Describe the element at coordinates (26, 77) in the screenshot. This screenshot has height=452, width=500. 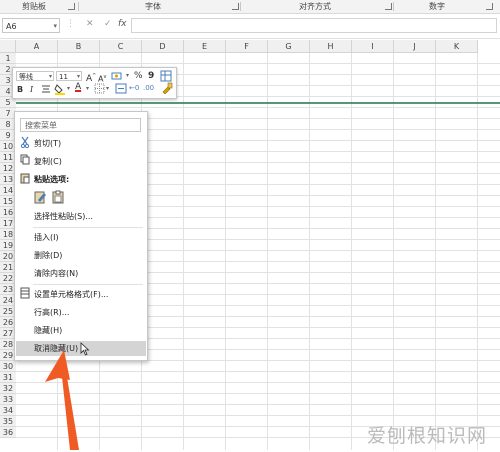
I see `font-name-value: 等线` at that location.